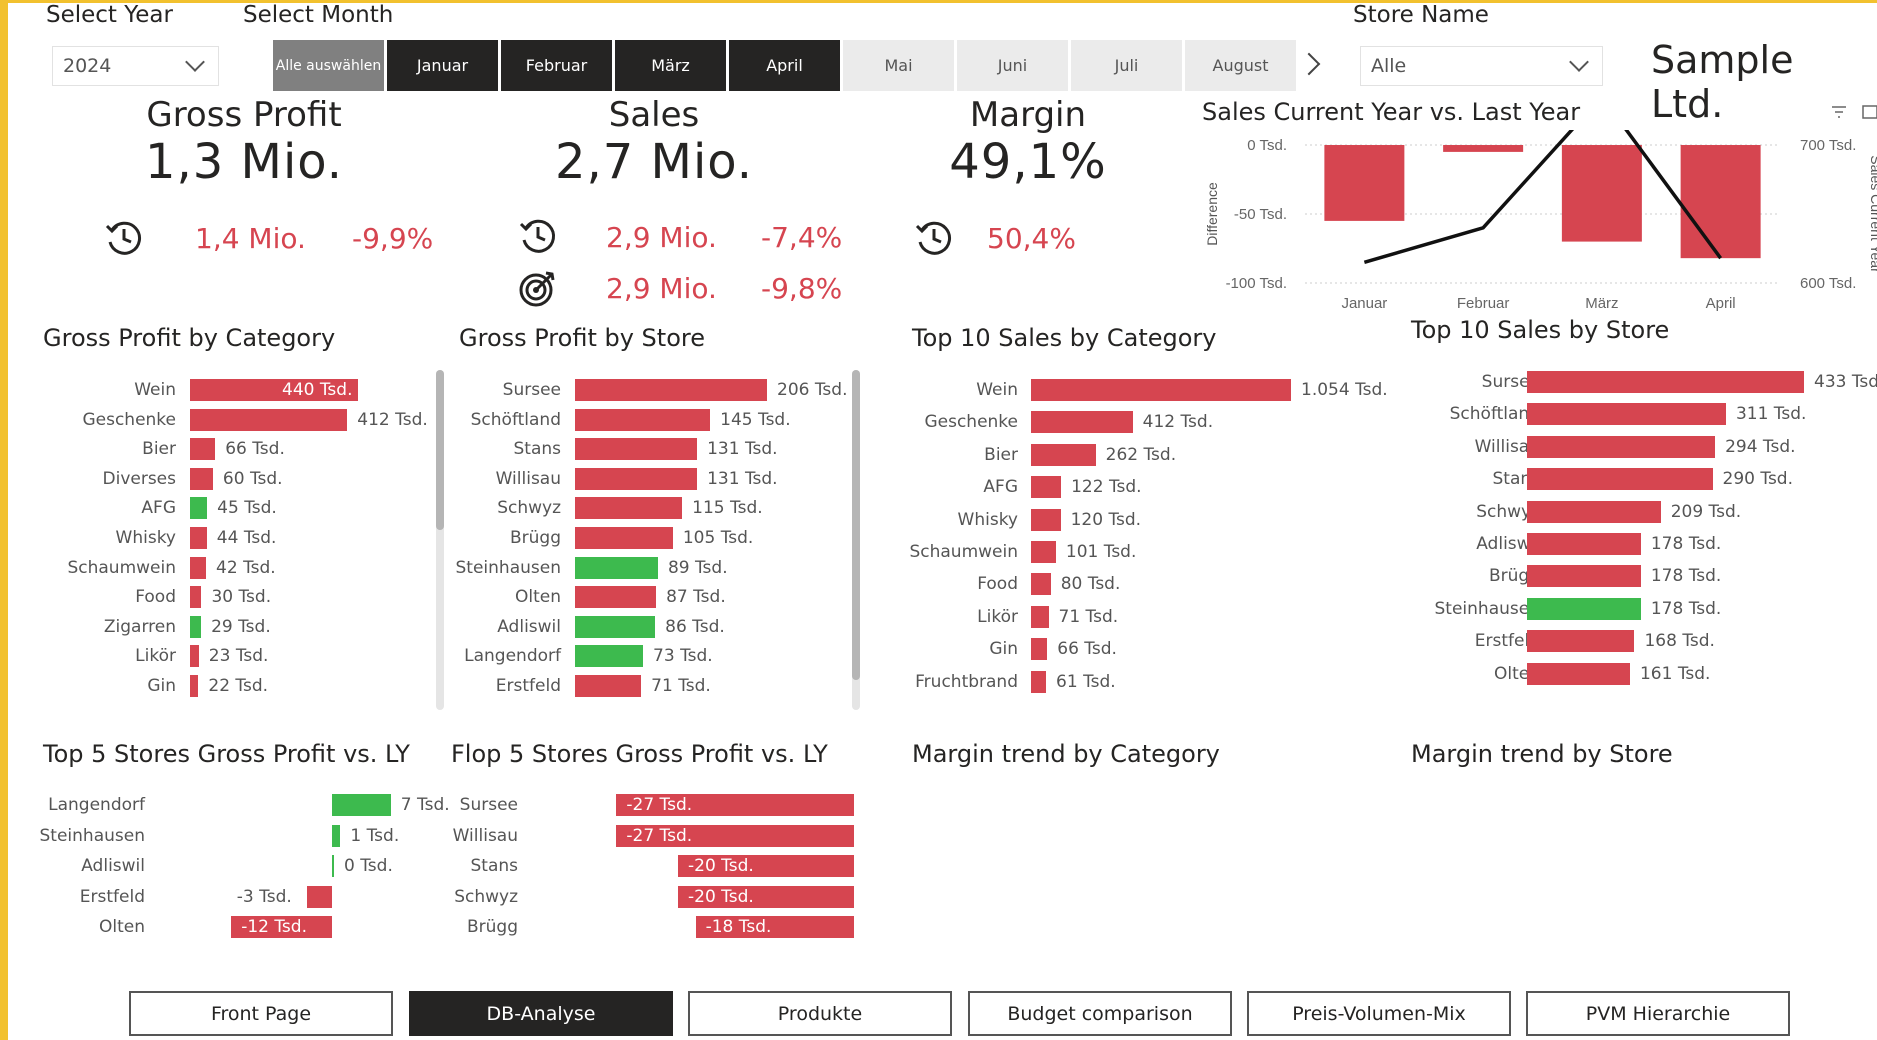  I want to click on y-left-tick-label: -100 Tsd., so click(1256, 283).